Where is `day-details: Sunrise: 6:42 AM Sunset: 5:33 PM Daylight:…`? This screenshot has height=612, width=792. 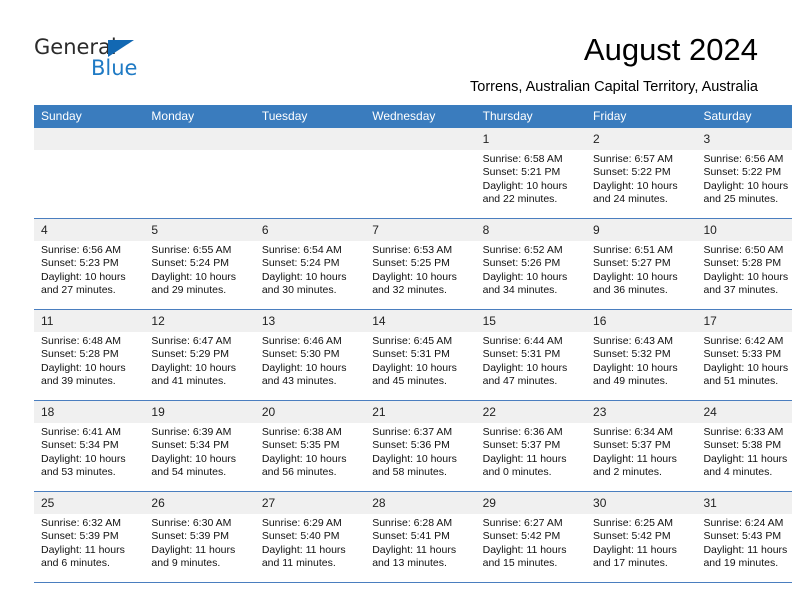 day-details: Sunrise: 6:42 AM Sunset: 5:33 PM Daylight:… is located at coordinates (744, 360).